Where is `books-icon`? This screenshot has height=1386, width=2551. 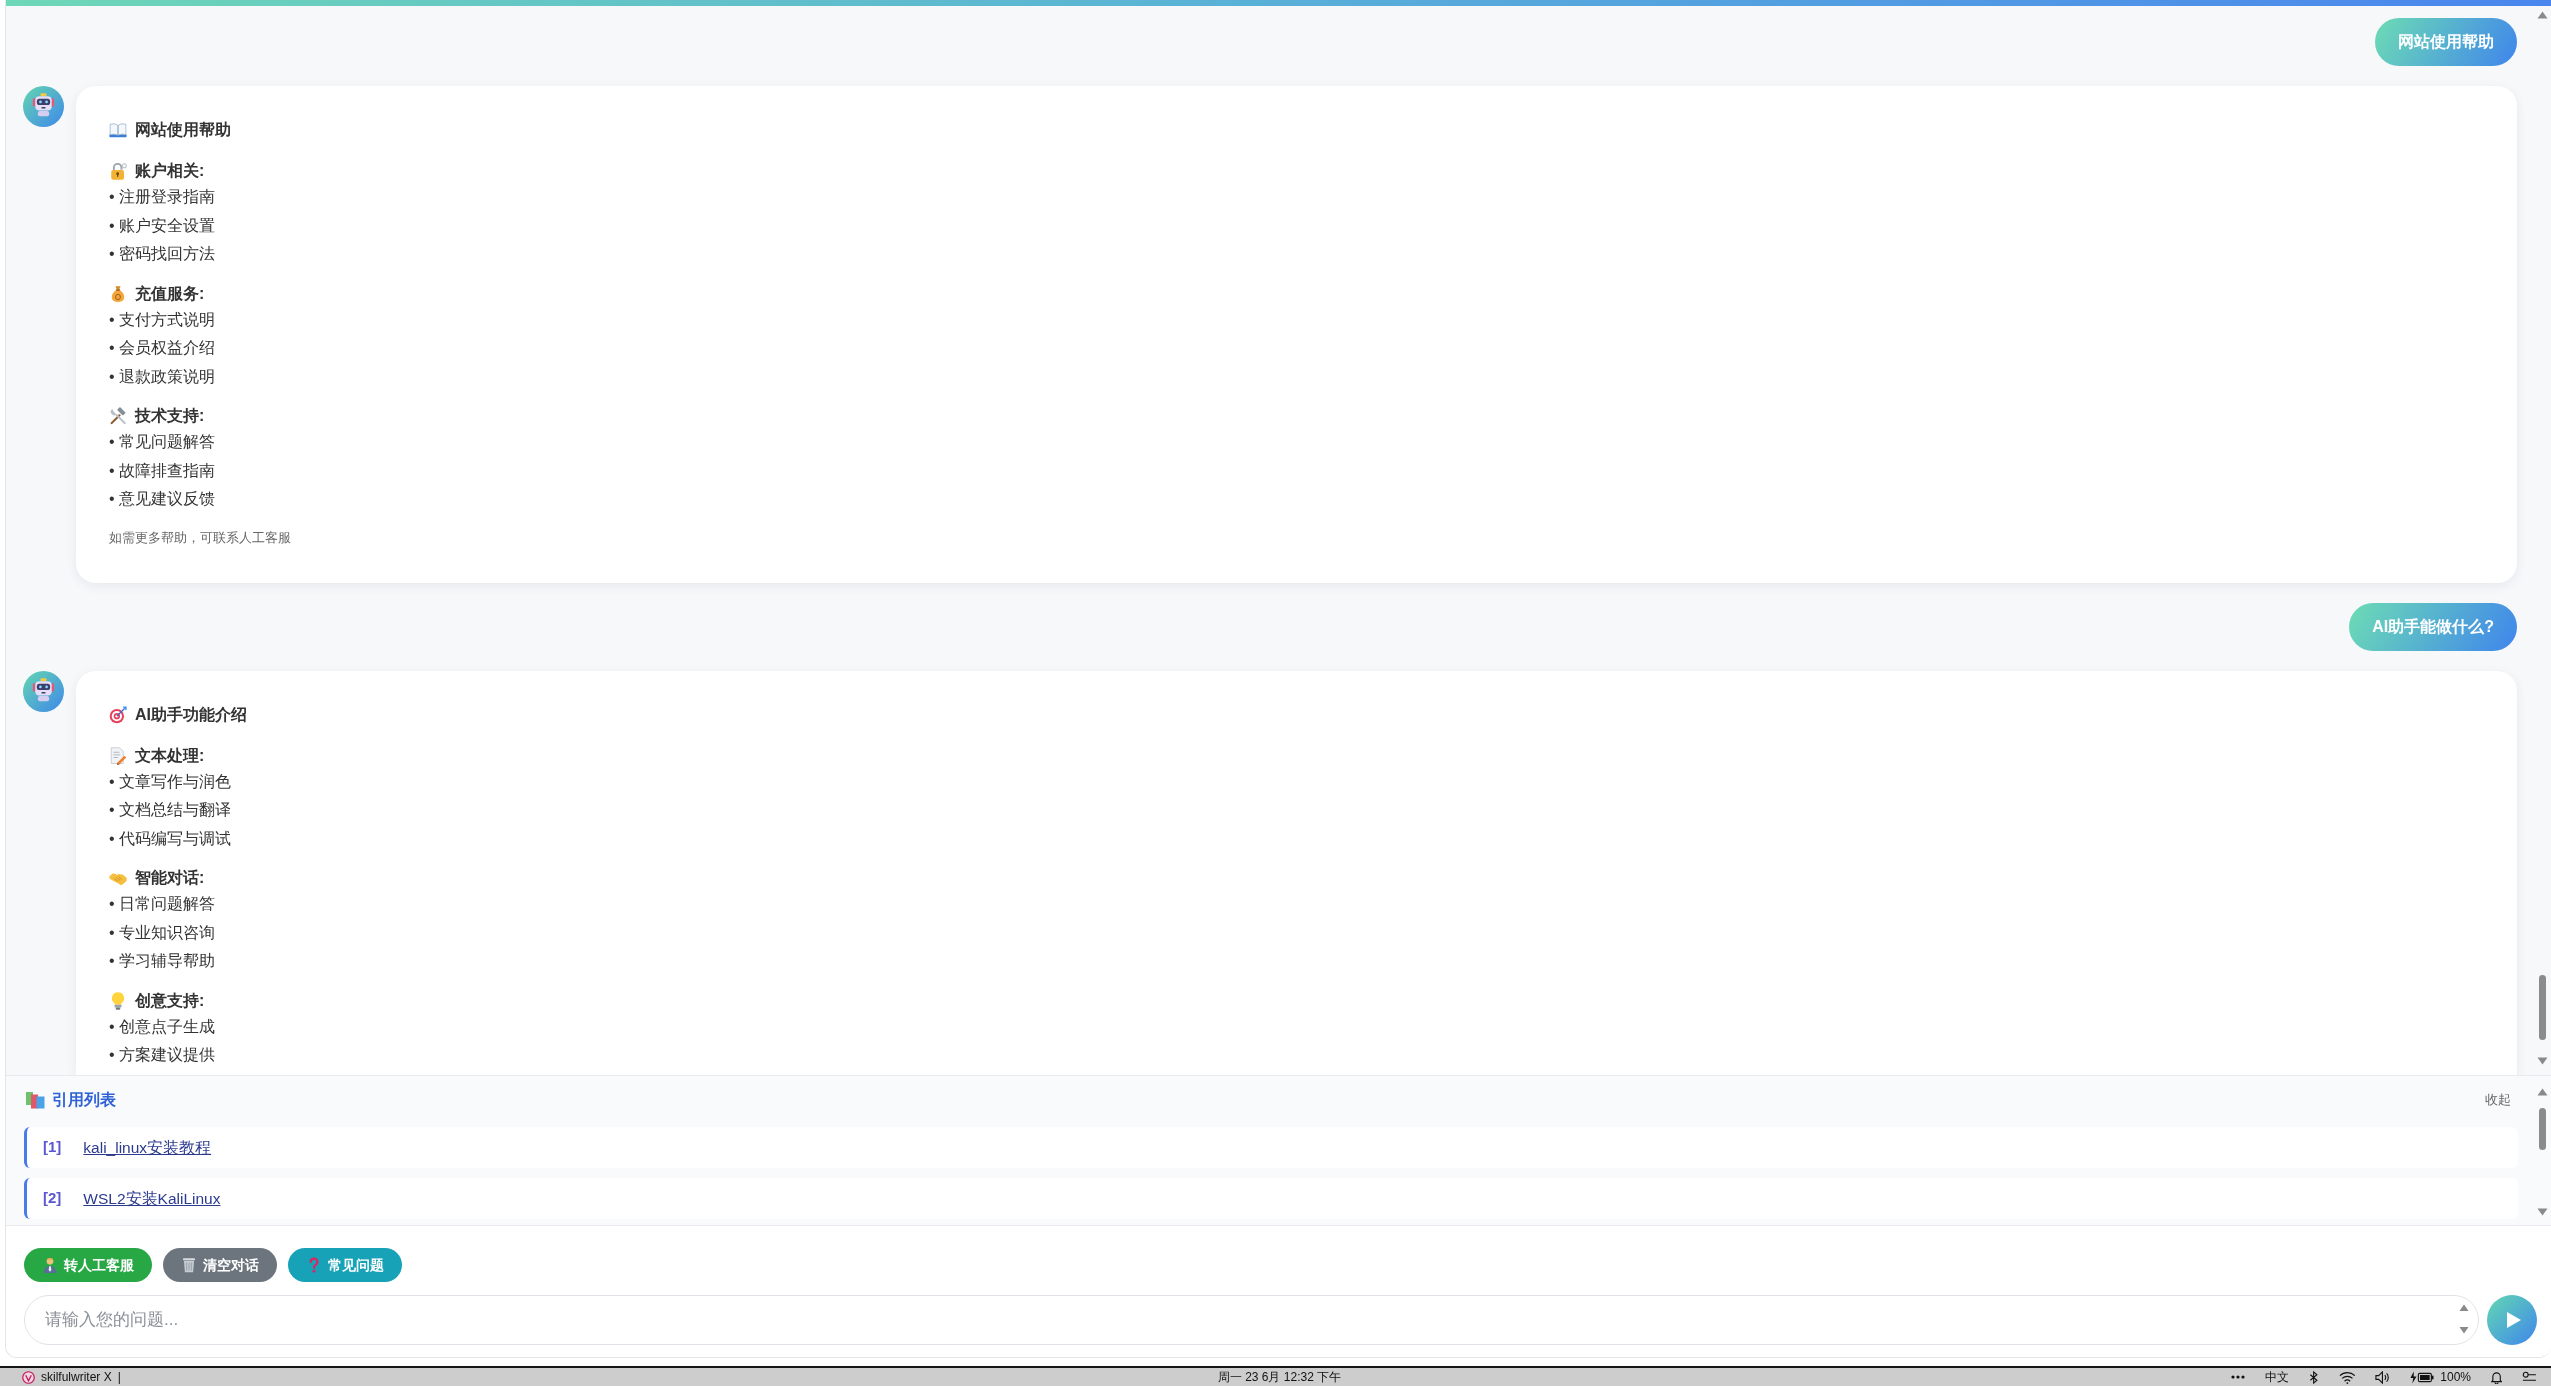
books-icon is located at coordinates (35, 1100).